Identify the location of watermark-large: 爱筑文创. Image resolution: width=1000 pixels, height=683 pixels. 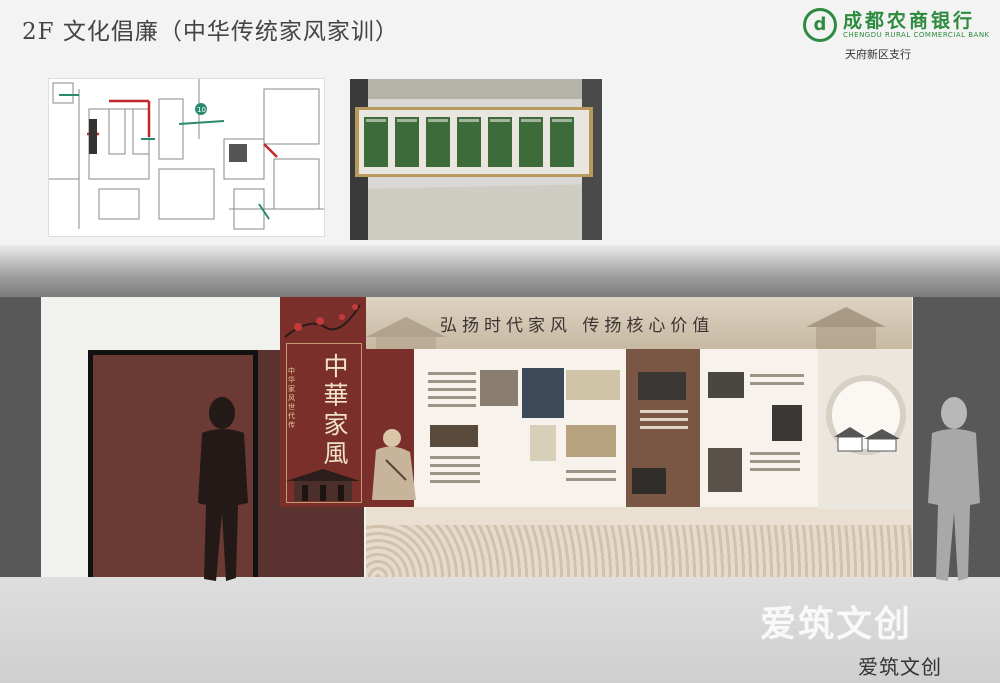
(836, 624).